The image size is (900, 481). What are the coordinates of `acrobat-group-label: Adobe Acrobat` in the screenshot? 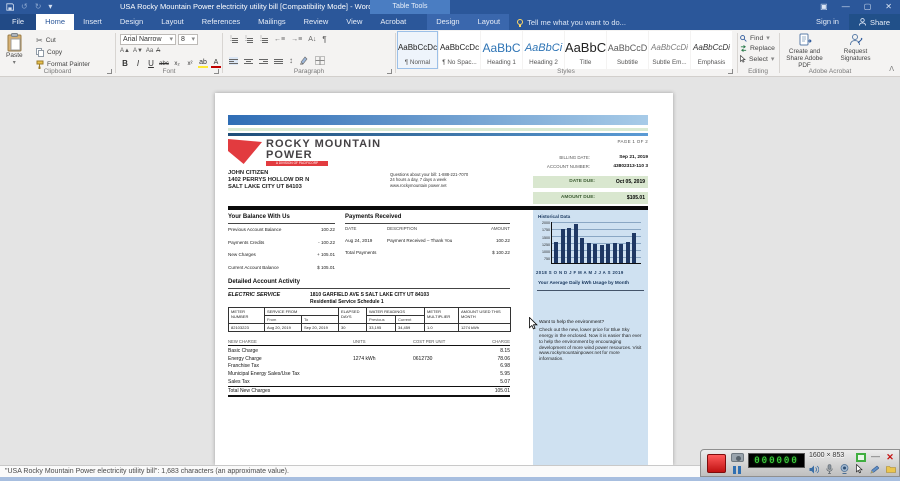 It's located at (830, 71).